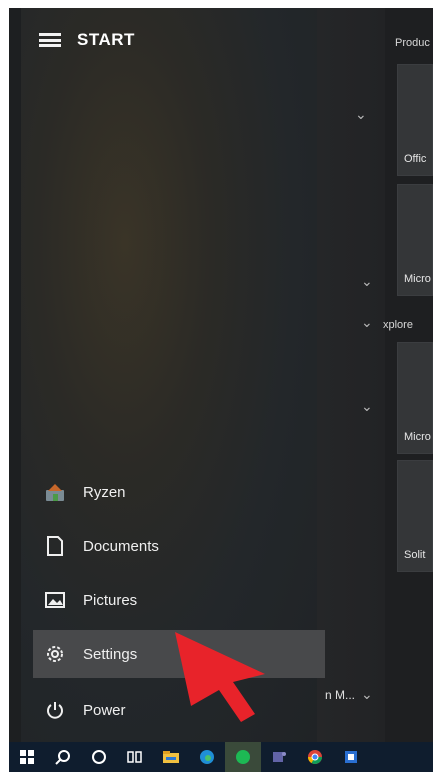  Describe the element at coordinates (179, 492) in the screenshot. I see `sidebar-item-user: Ryzen` at that location.